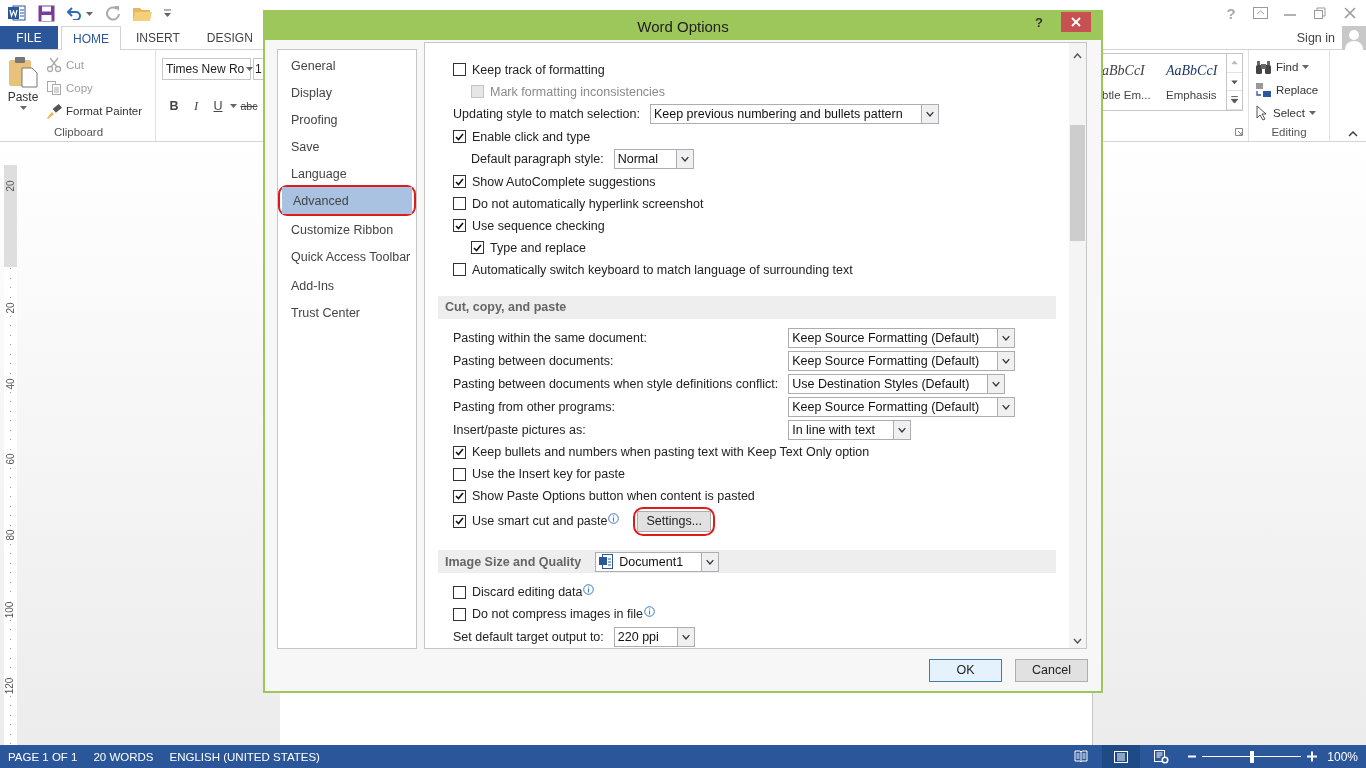  Describe the element at coordinates (54, 65) in the screenshot. I see `scissors-icon` at that location.